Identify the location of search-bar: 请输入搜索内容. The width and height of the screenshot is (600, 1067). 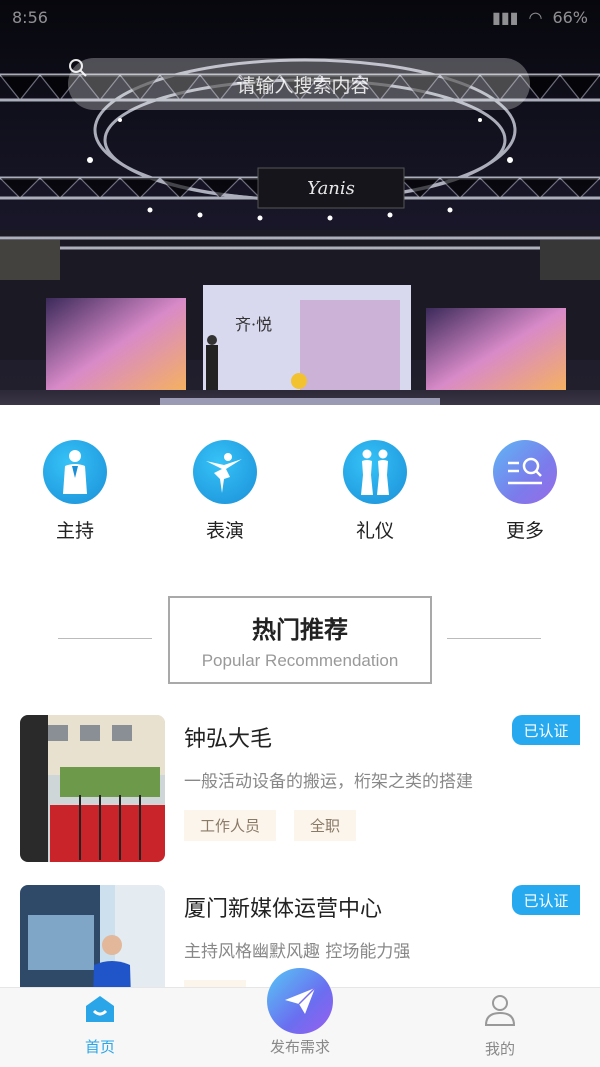
(299, 84).